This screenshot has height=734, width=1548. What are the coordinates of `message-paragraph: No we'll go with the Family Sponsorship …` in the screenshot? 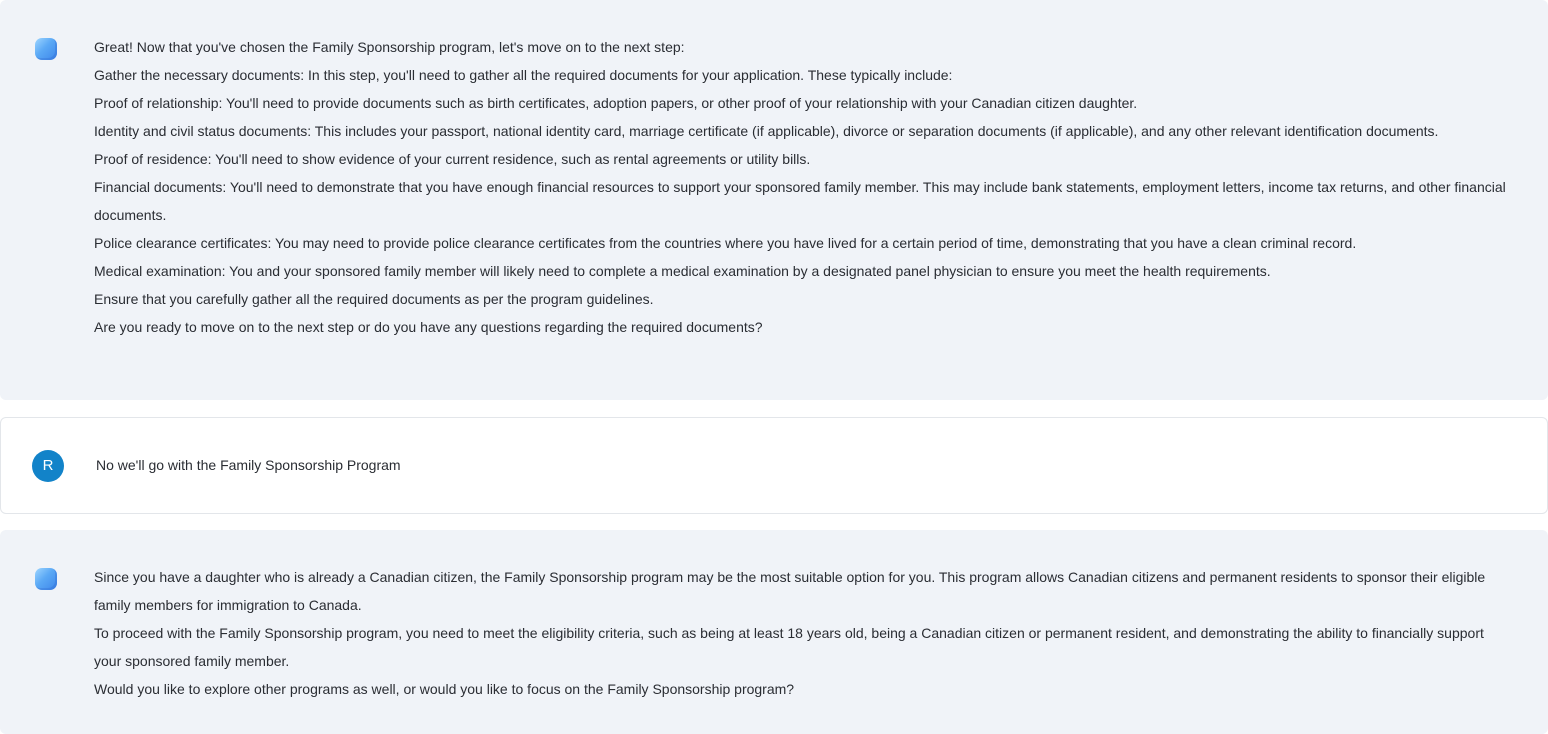 It's located at (248, 465).